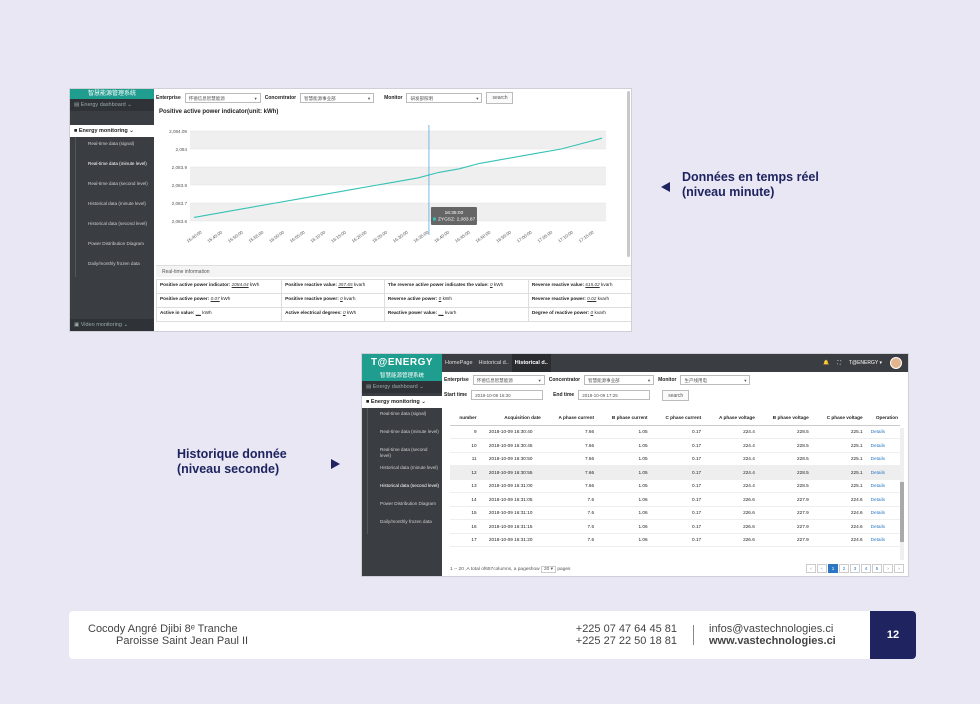 The height and width of the screenshot is (704, 980). What do you see at coordinates (494, 363) in the screenshot?
I see `tab-historical-1: Historical d..` at bounding box center [494, 363].